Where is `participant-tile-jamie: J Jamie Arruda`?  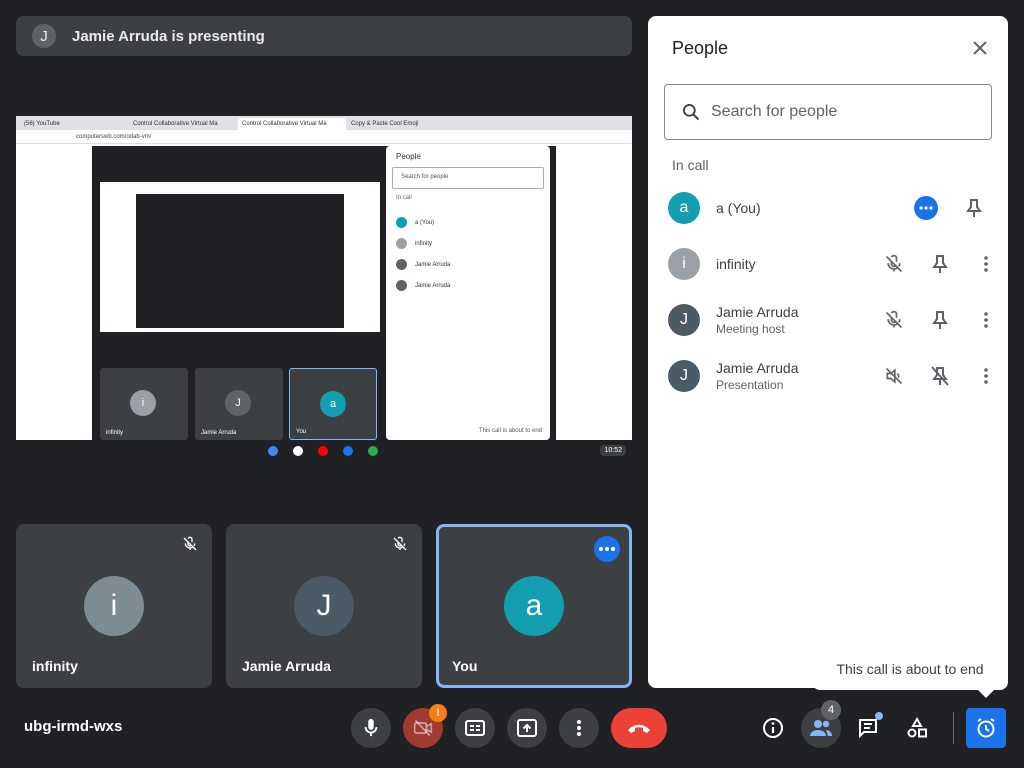
participant-tile-jamie: J Jamie Arruda is located at coordinates (324, 606).